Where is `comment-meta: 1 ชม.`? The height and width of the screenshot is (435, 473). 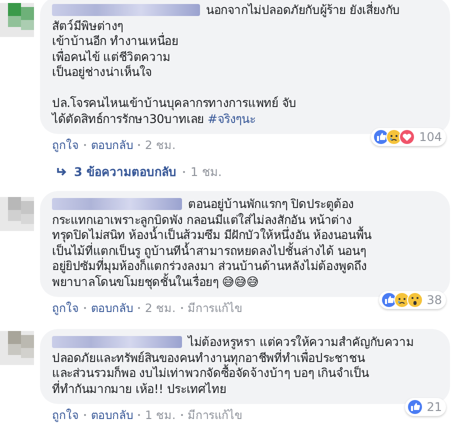 comment-meta: 1 ชม. is located at coordinates (160, 415).